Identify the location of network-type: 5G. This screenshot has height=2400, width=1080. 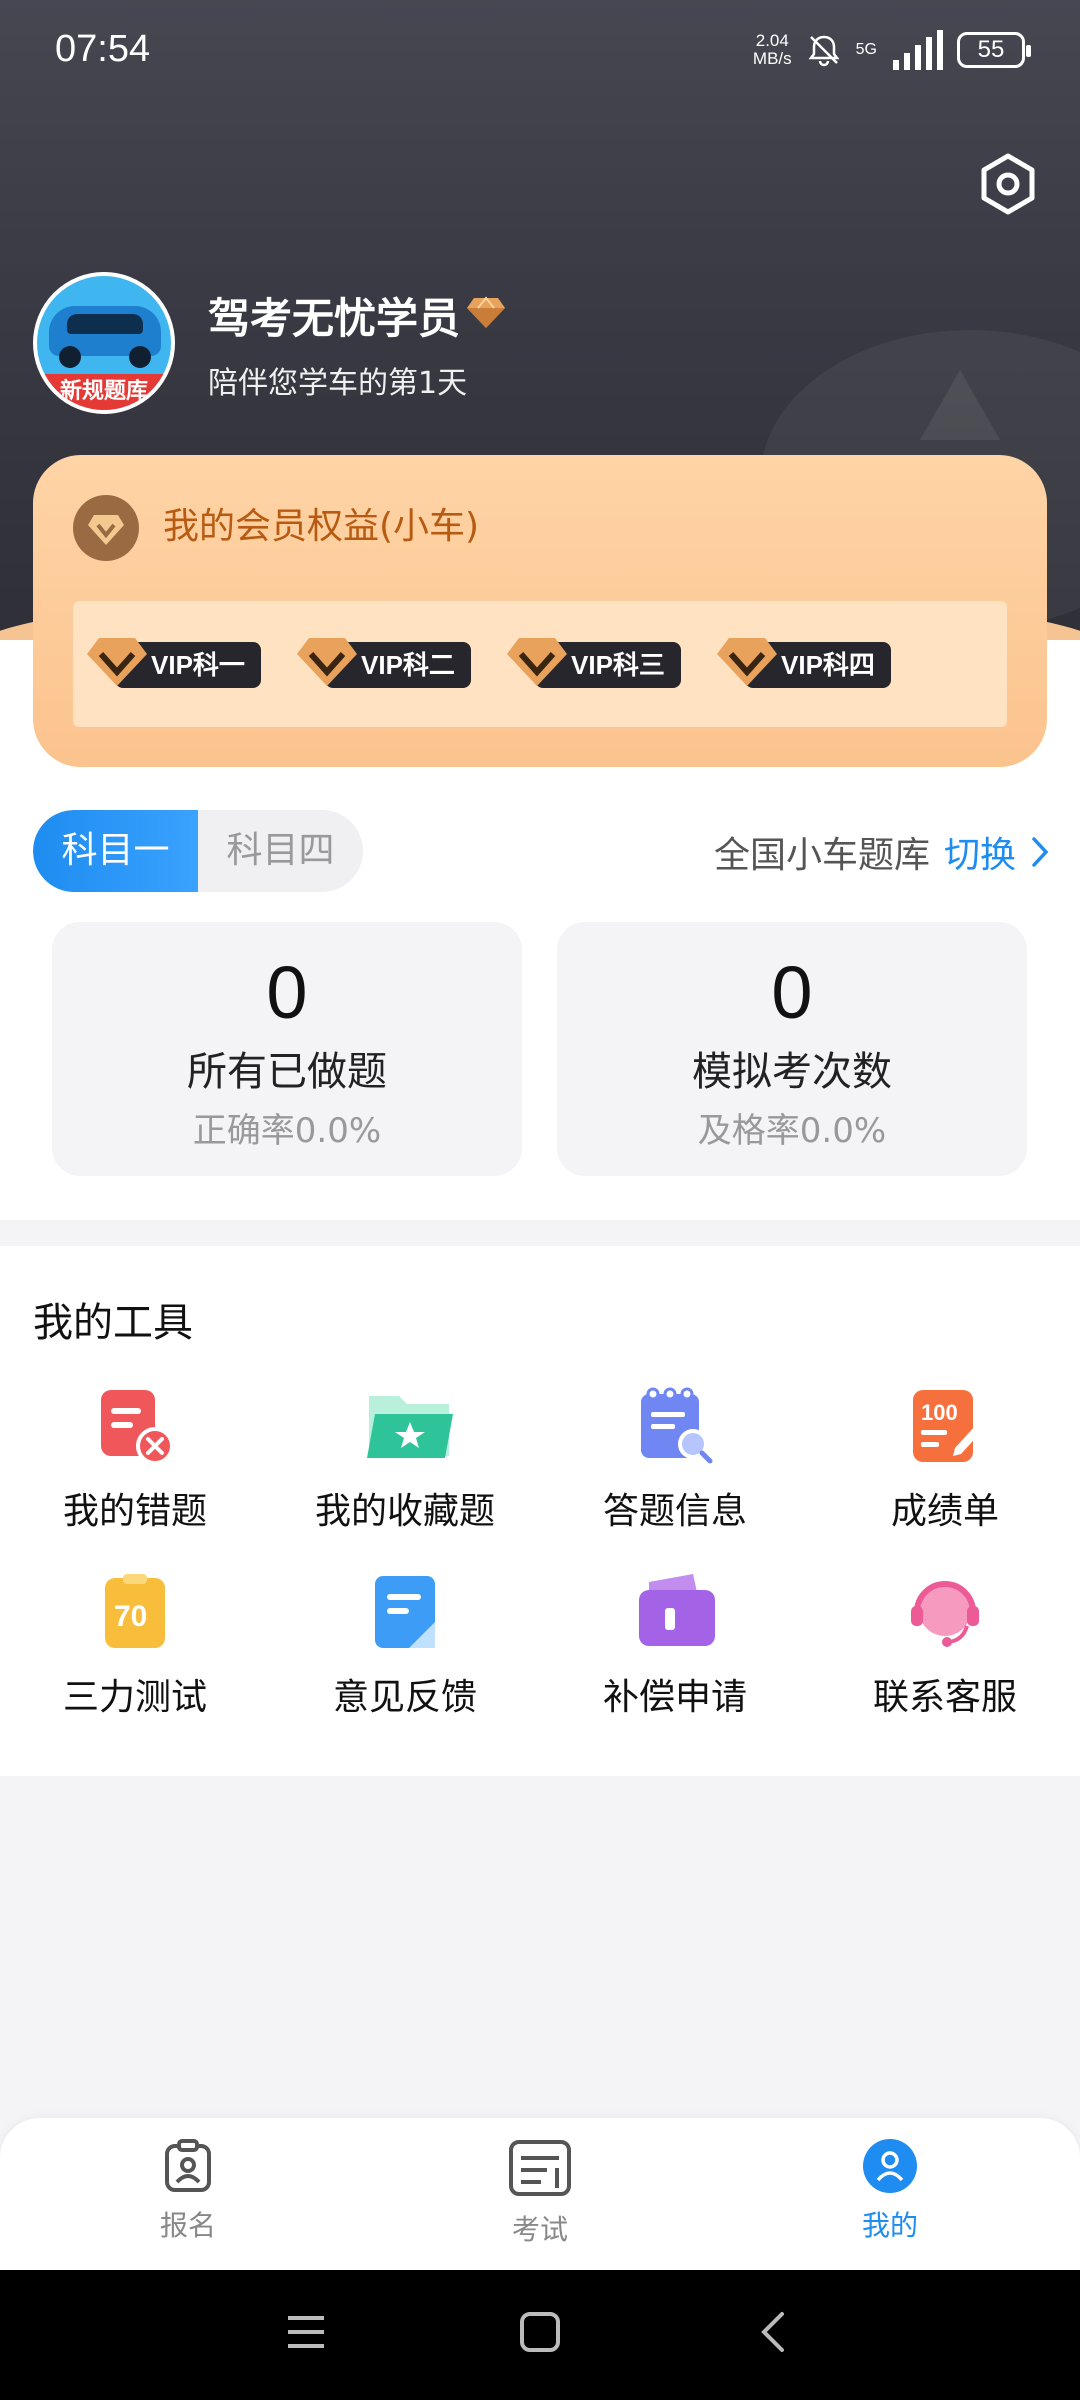
(866, 49).